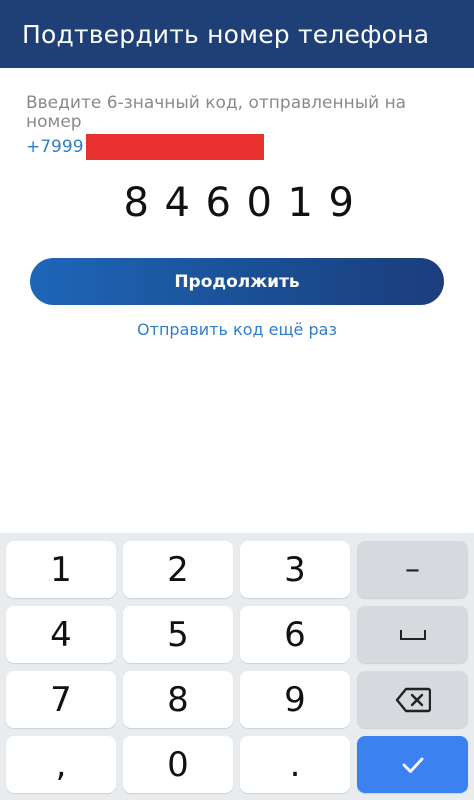  What do you see at coordinates (237, 281) in the screenshot?
I see `continue-button: Продолжить` at bounding box center [237, 281].